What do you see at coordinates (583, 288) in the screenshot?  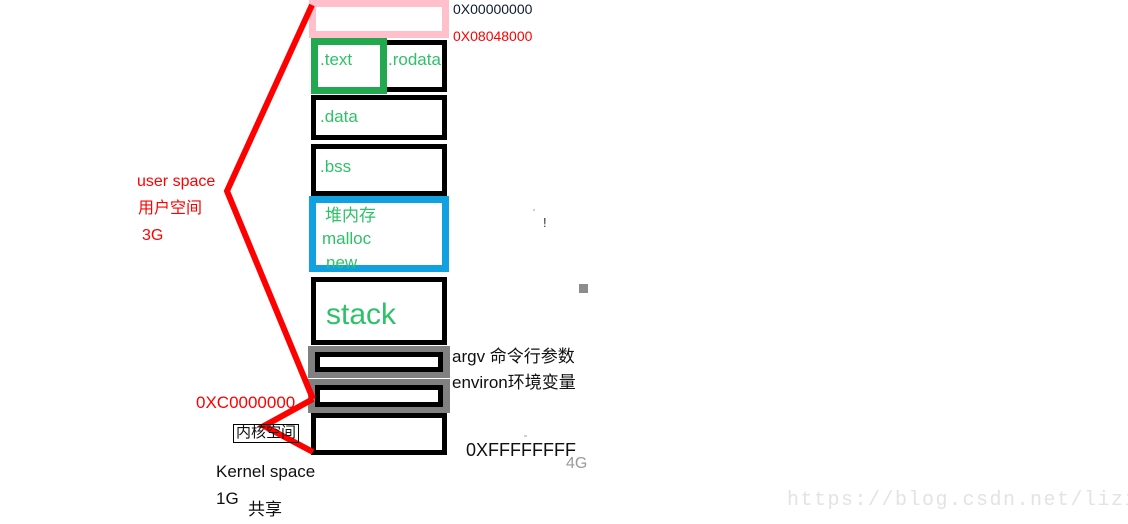 I see `stray-gray-square` at bounding box center [583, 288].